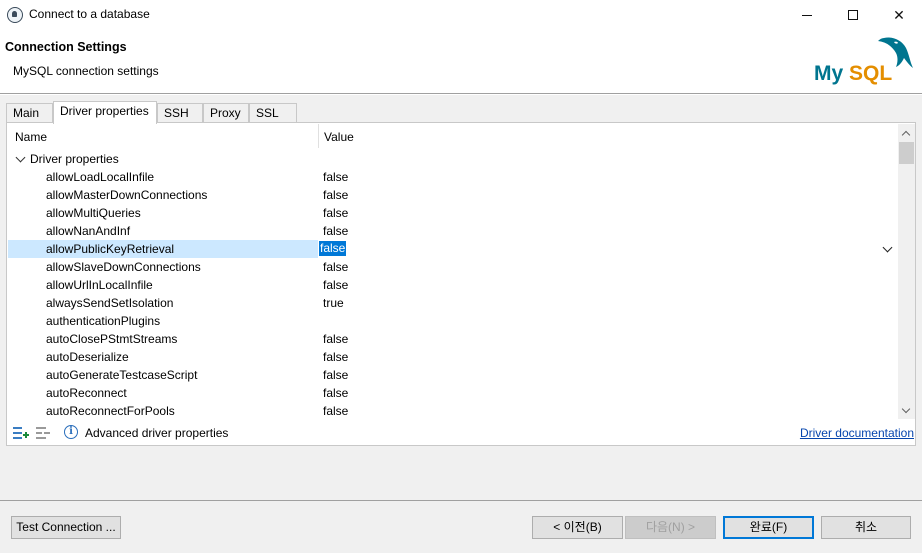  Describe the element at coordinates (87, 357) in the screenshot. I see `property-name: autoDeserialize` at that location.